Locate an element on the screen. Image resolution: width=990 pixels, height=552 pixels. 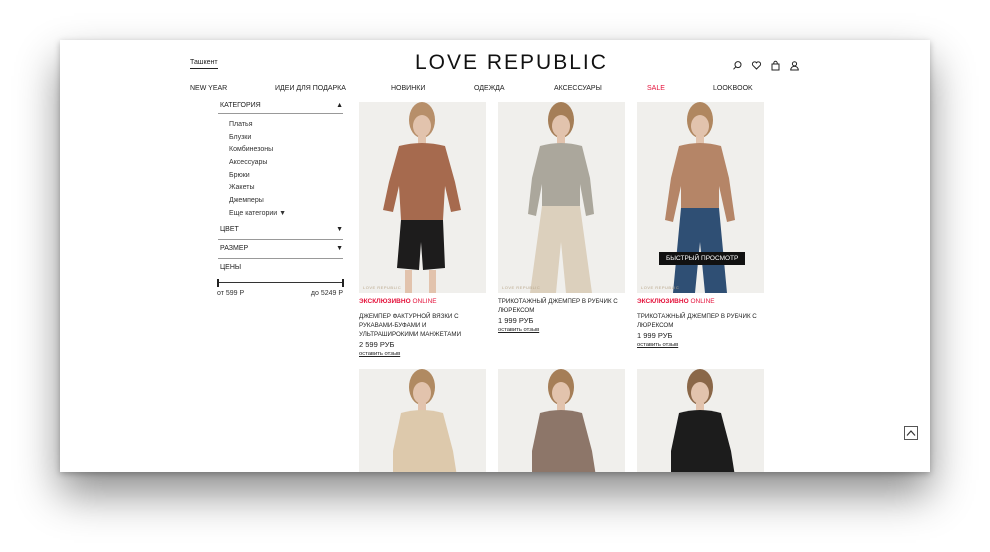
scroll-to-top-button is located at coordinates (911, 433).